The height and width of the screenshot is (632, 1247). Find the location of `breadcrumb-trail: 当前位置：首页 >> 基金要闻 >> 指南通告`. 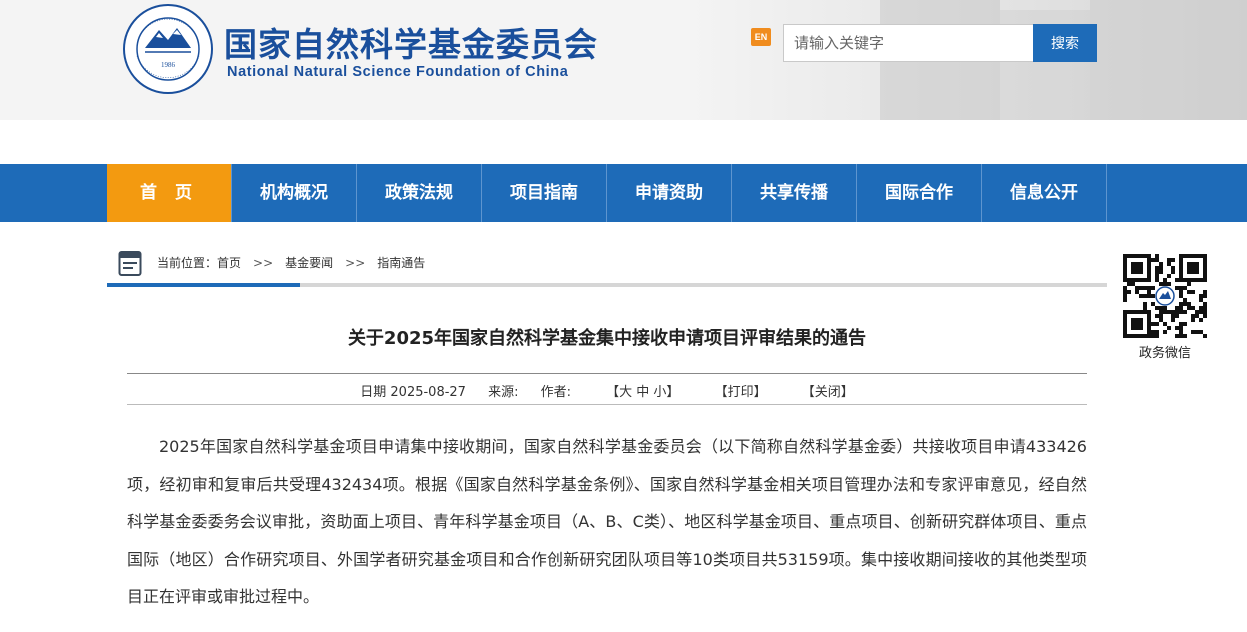

breadcrumb-trail: 当前位置：首页 >> 基金要闻 >> 指南通告 is located at coordinates (291, 262).